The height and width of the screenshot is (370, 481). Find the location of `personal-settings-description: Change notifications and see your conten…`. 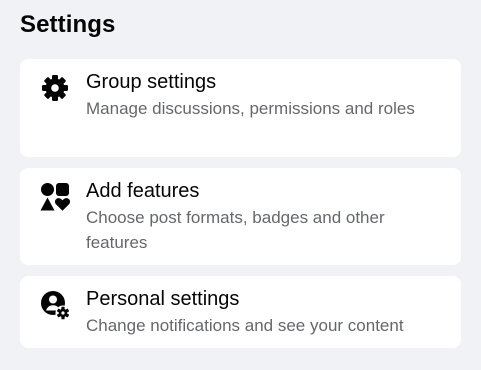

personal-settings-description: Change notifications and see your conten… is located at coordinates (245, 325).